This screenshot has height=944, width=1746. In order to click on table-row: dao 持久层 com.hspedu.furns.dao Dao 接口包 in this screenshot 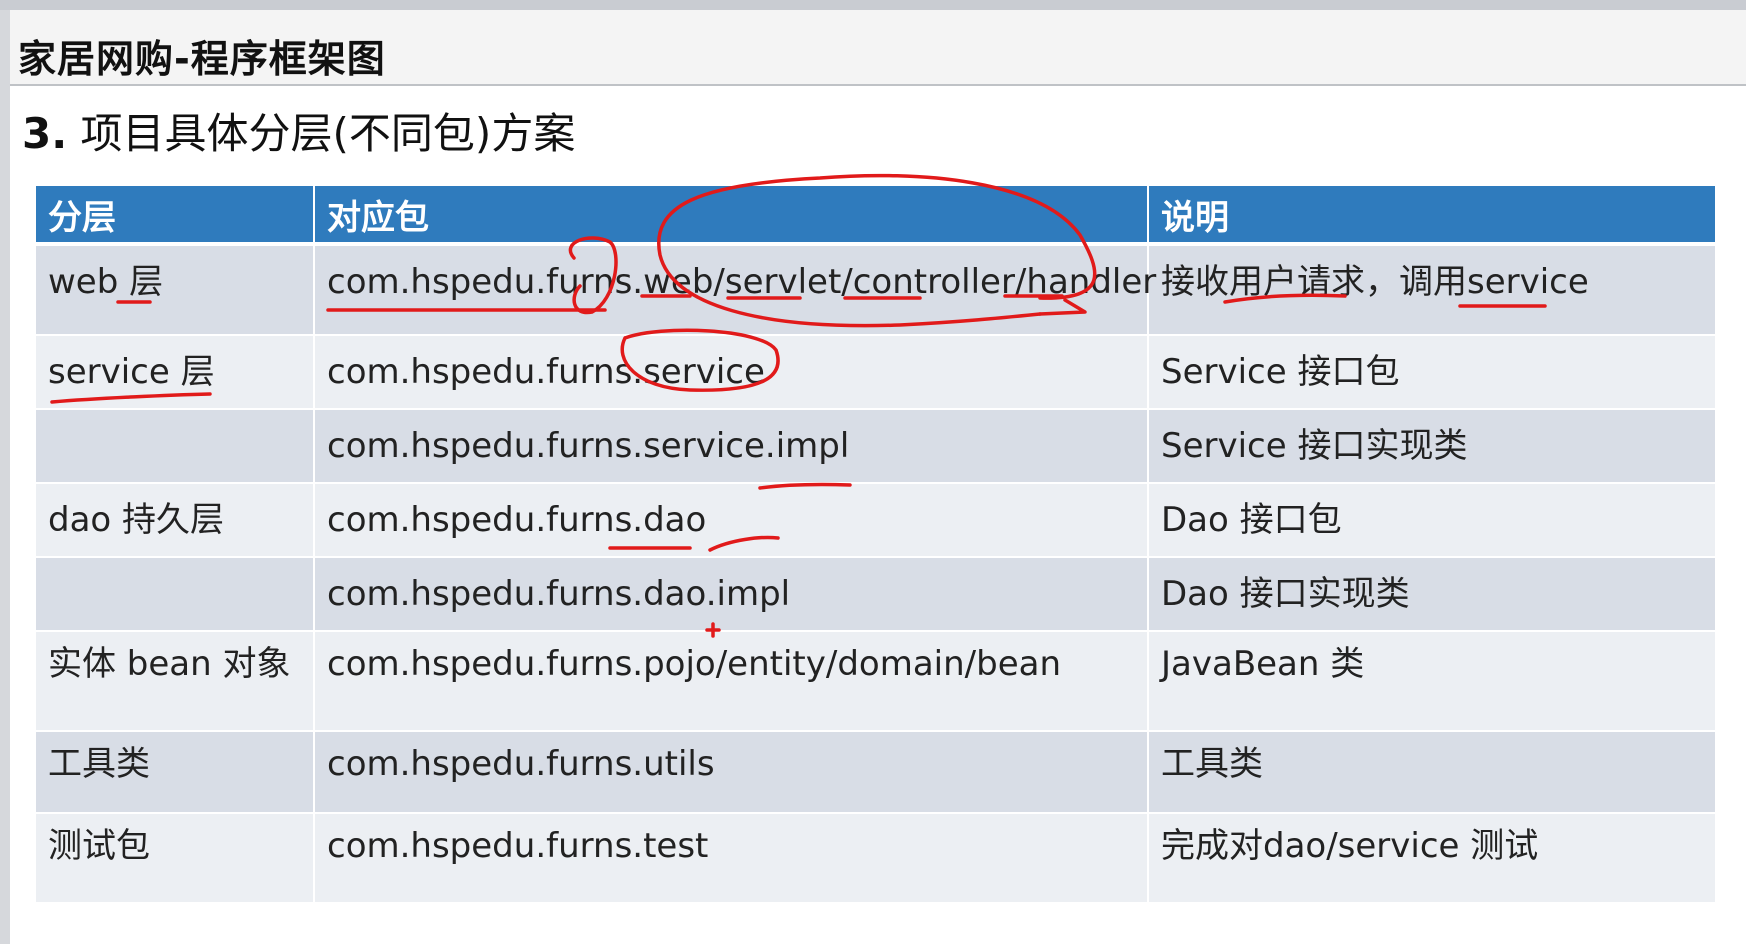, I will do `click(876, 520)`.